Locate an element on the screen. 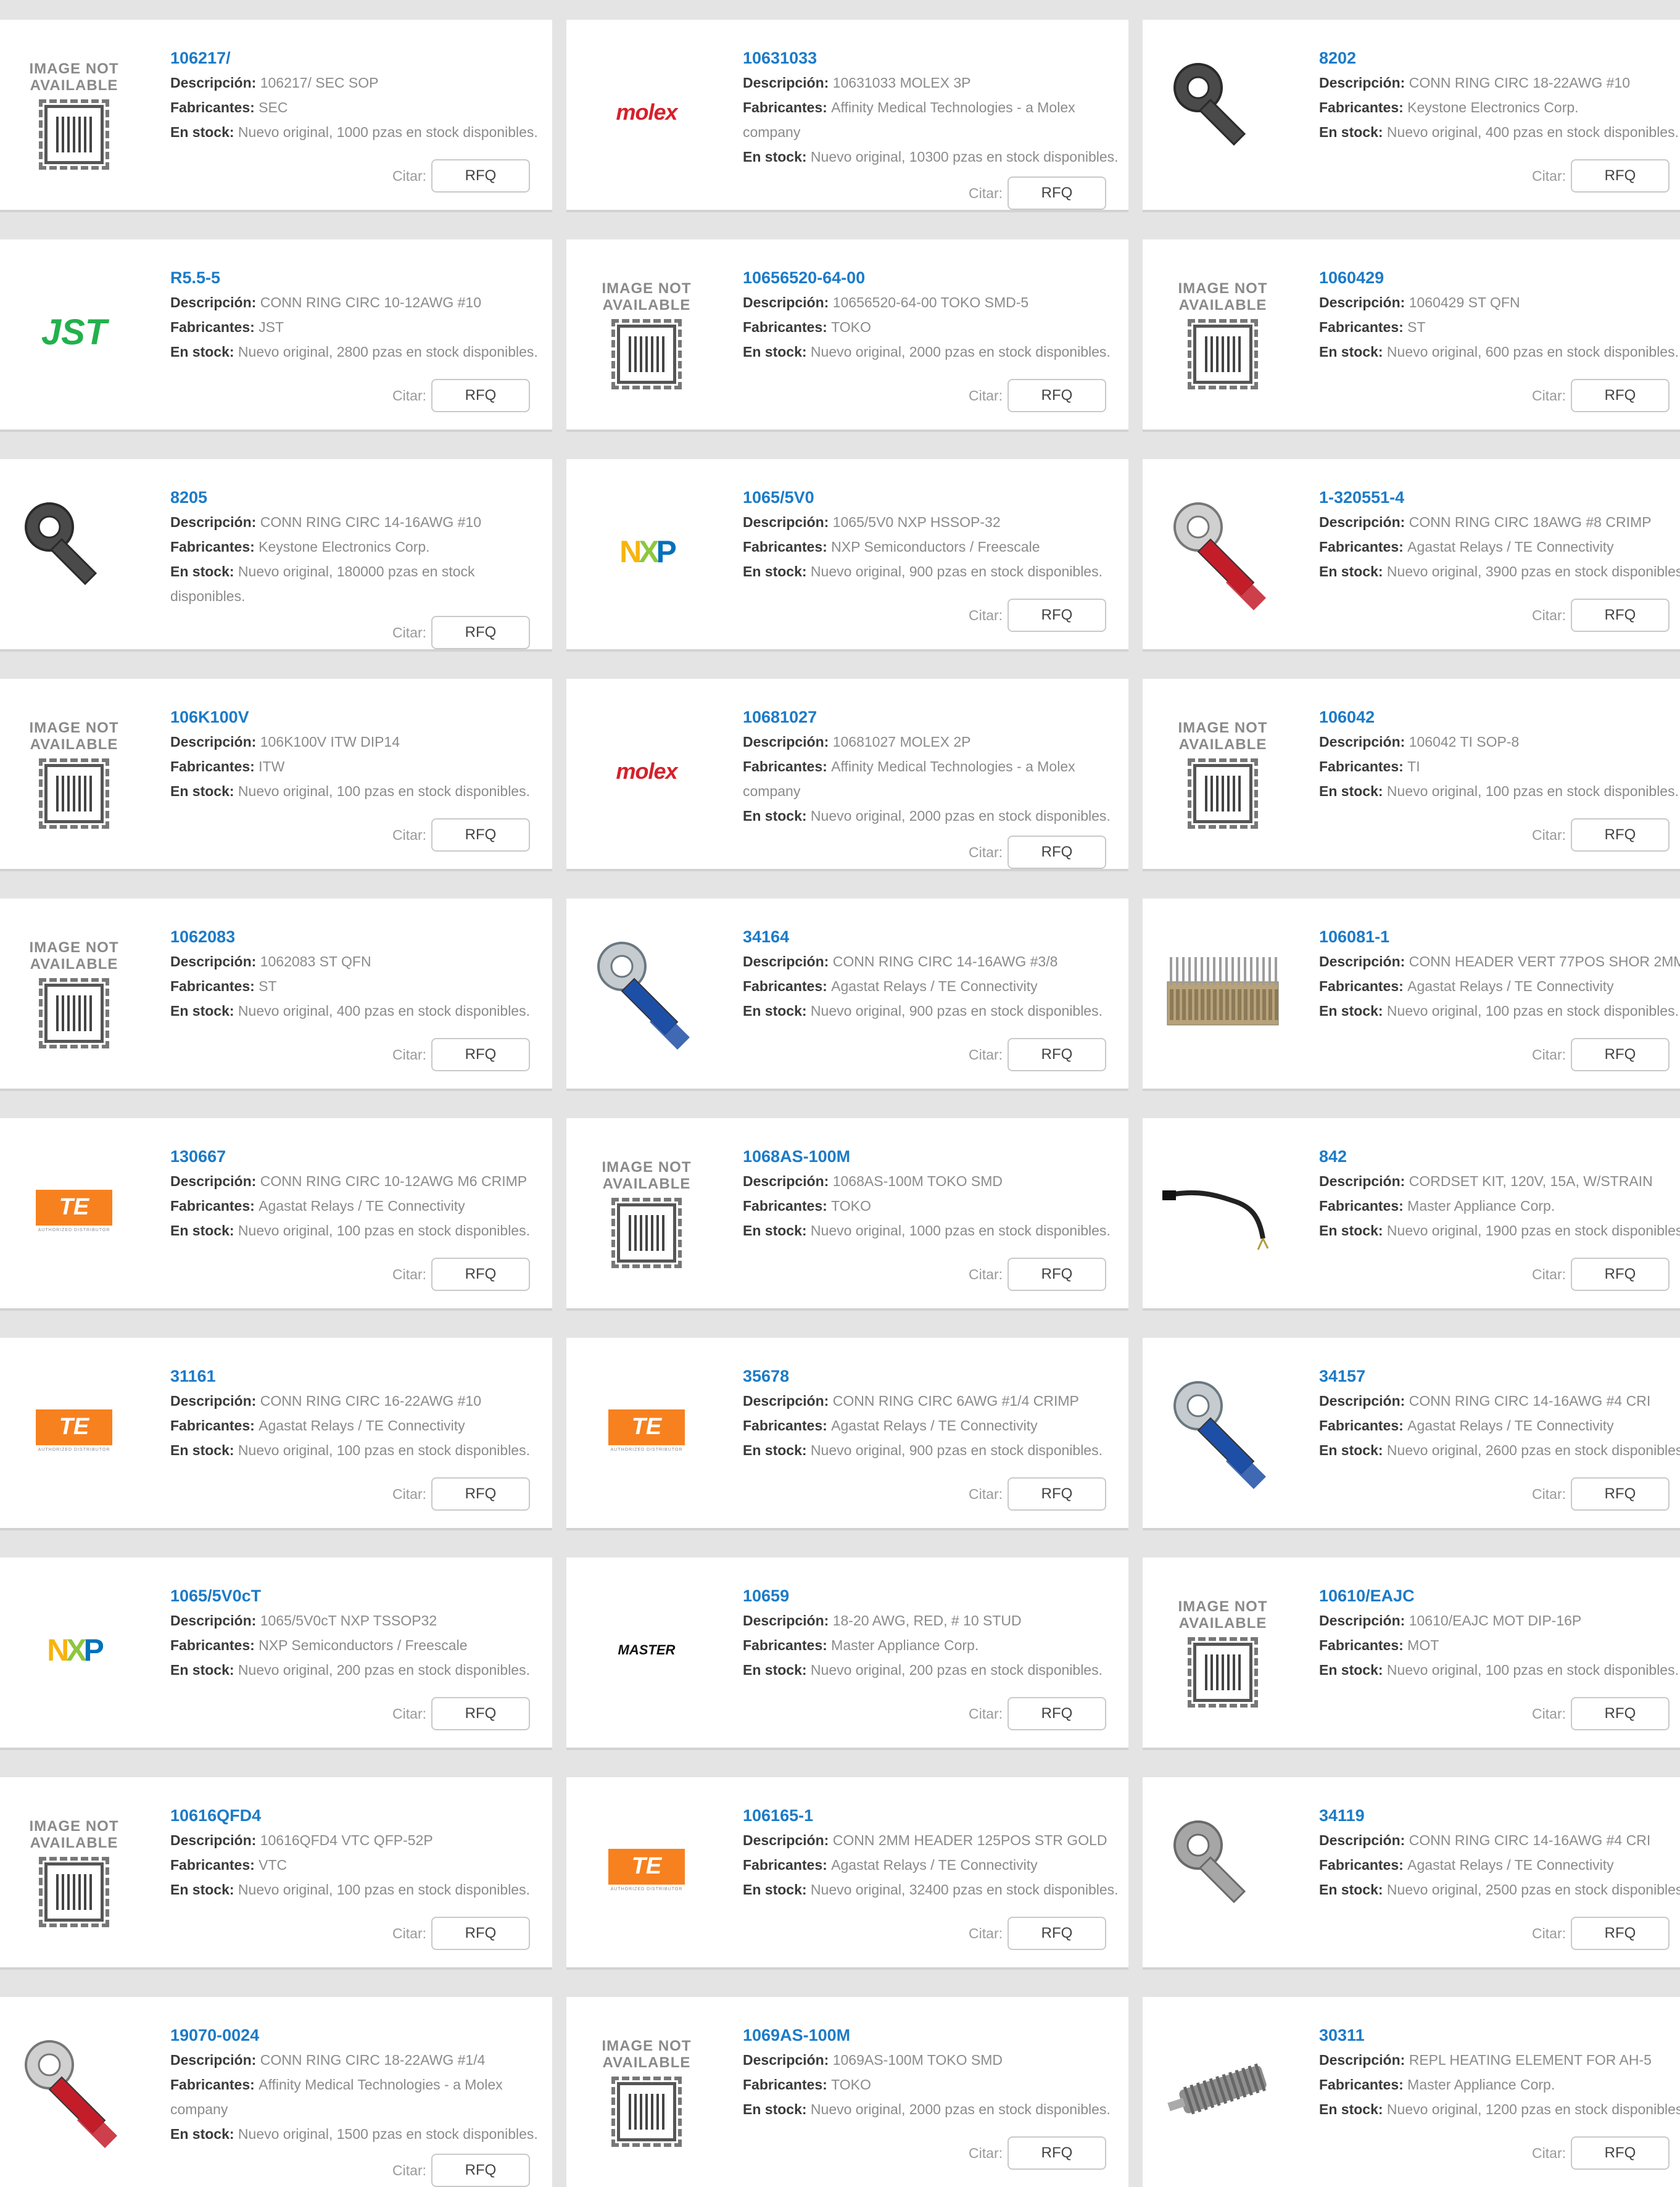 The image size is (1680, 2187). product-part-number-link: 106165-1 is located at coordinates (935, 1815).